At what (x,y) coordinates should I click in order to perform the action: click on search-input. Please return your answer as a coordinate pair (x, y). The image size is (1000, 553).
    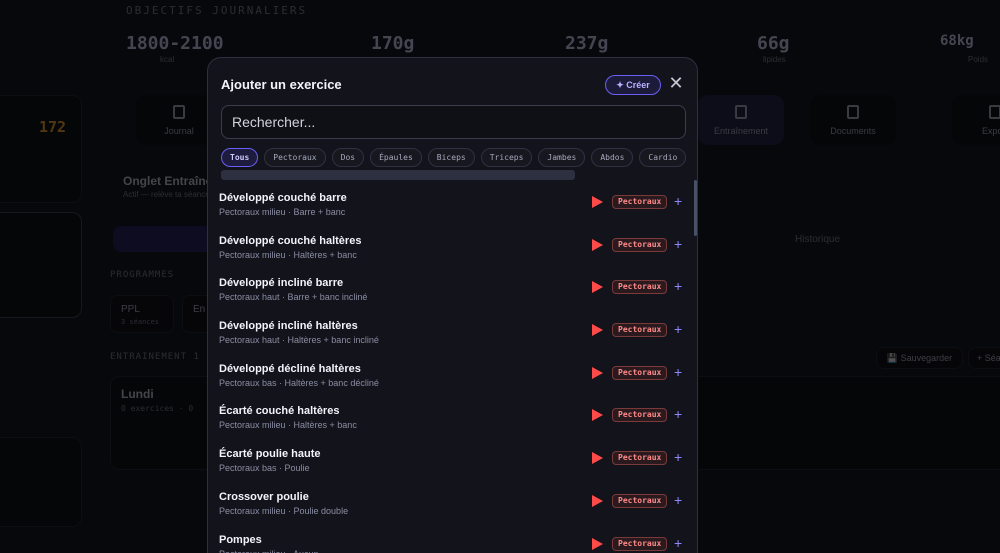
    Looking at the image, I should click on (453, 122).